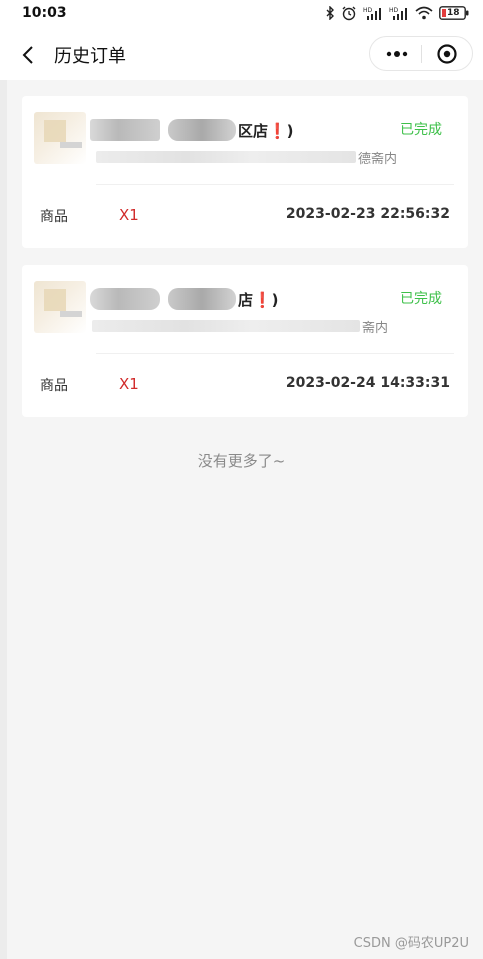  I want to click on shop-name-suffix: 店❗), so click(258, 299).